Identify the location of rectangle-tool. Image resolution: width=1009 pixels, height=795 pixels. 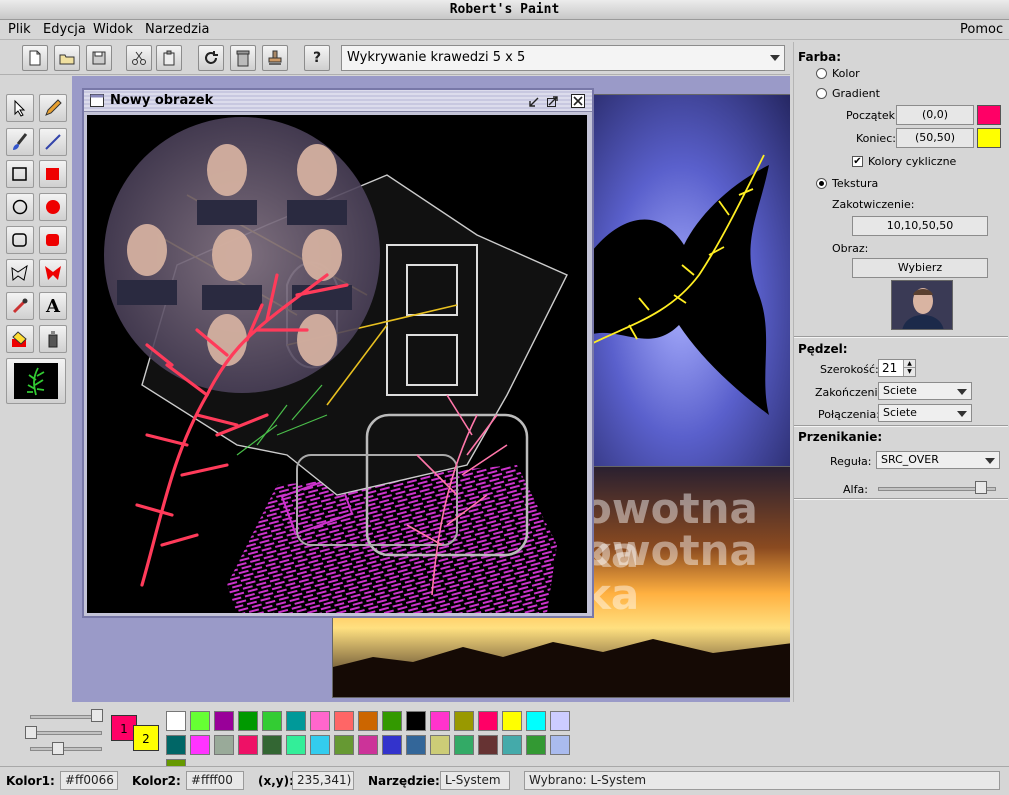
(20, 174).